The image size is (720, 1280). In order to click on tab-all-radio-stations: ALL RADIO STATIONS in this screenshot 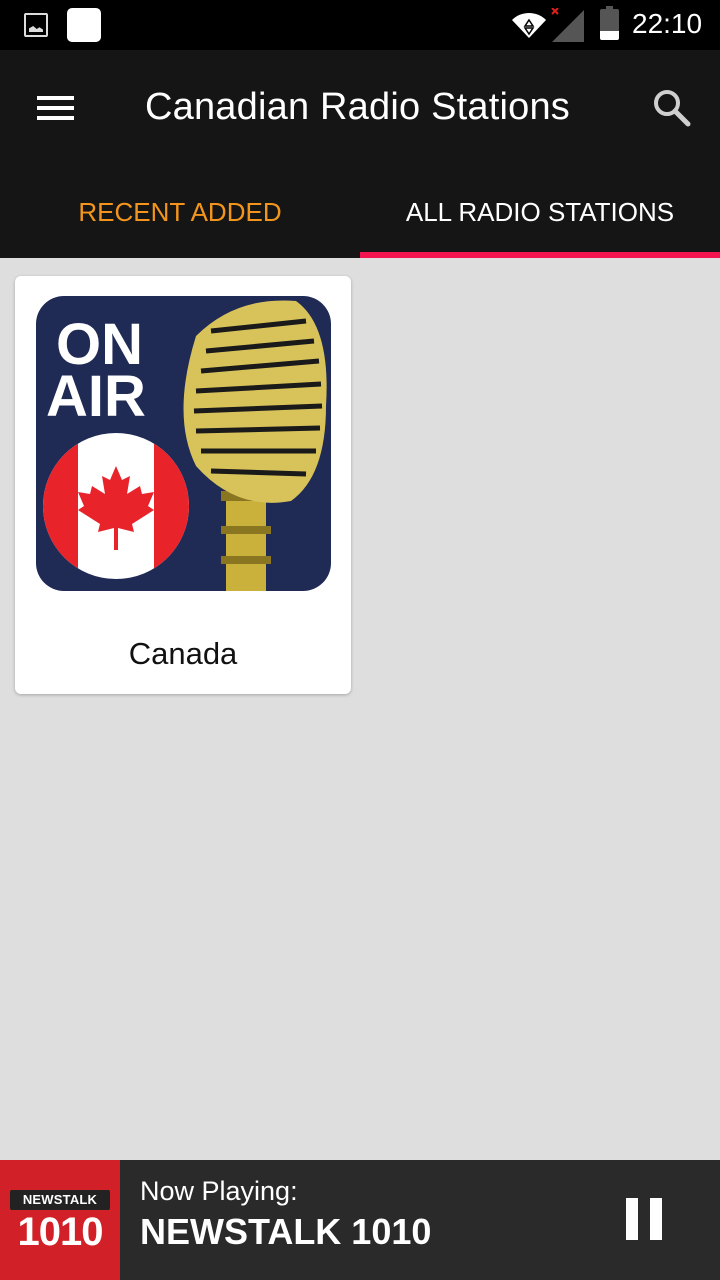, I will do `click(540, 219)`.